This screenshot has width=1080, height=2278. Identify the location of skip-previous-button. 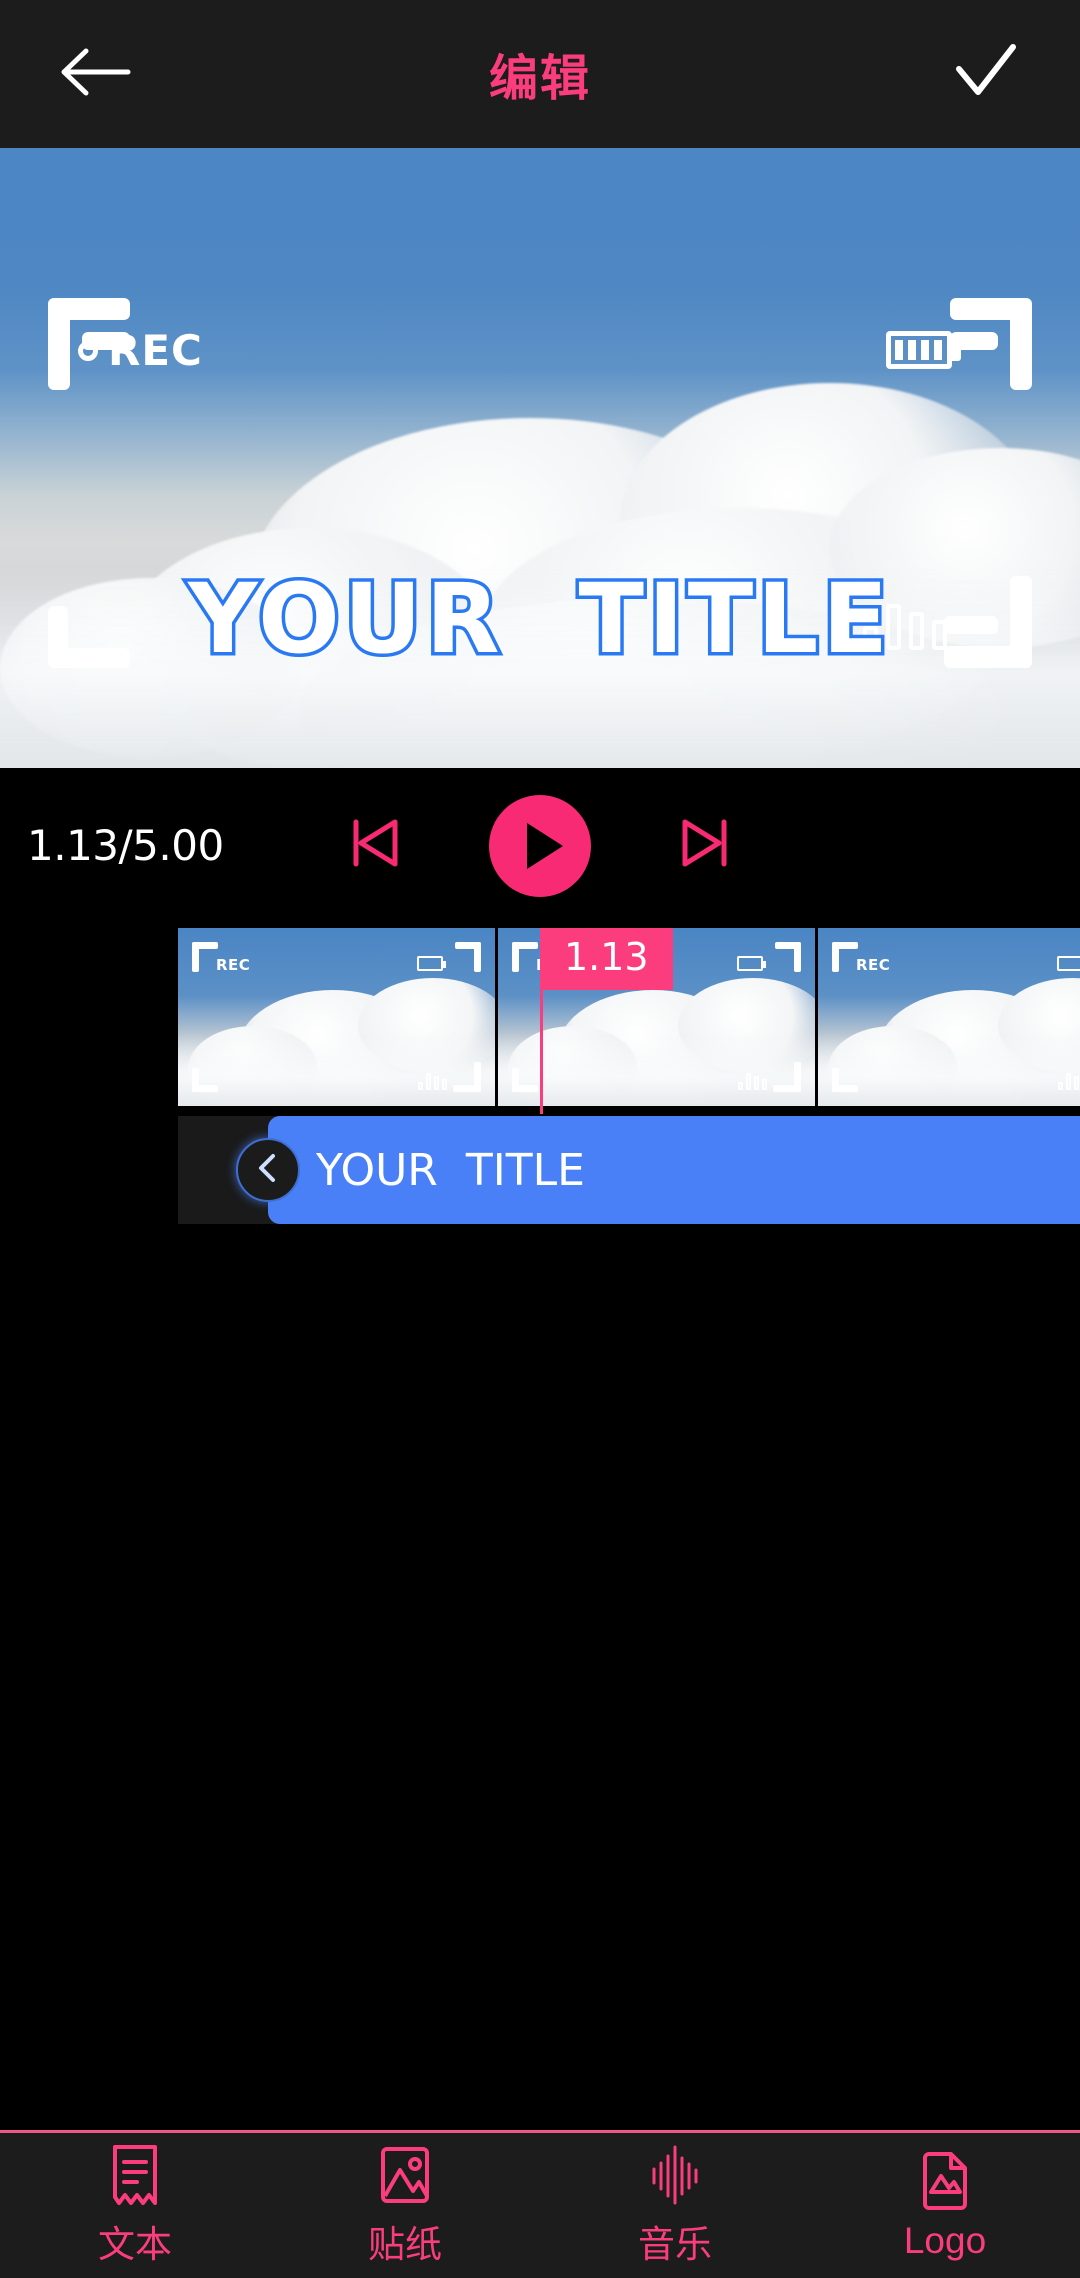
(374, 846).